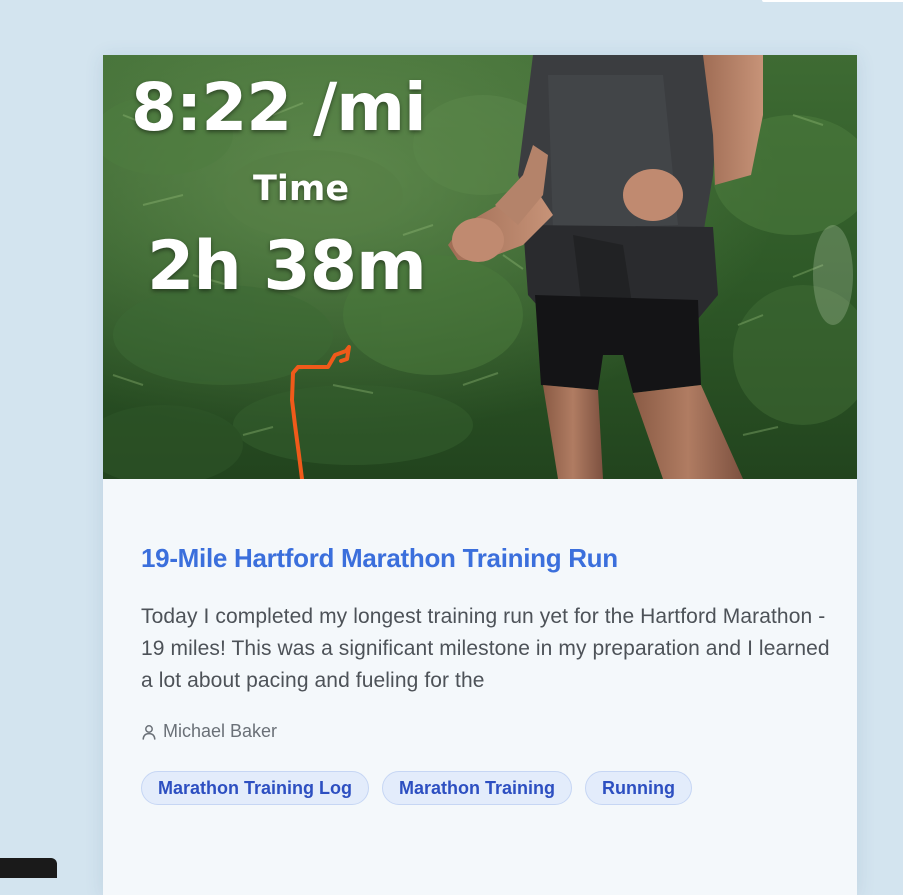  I want to click on user-icon, so click(149, 732).